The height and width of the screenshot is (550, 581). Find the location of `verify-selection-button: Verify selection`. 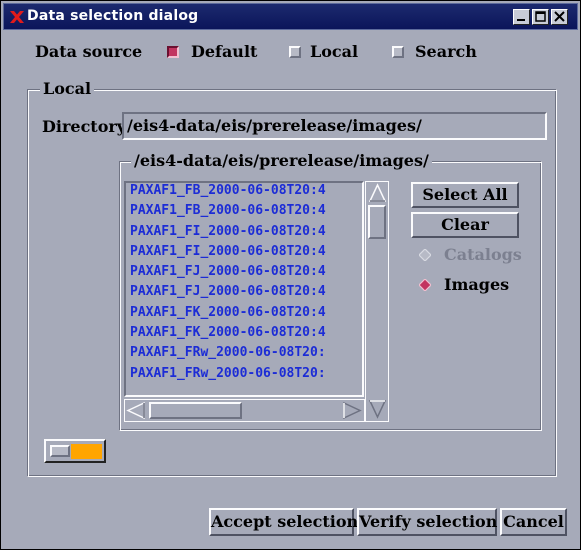

verify-selection-button: Verify selection is located at coordinates (427, 522).